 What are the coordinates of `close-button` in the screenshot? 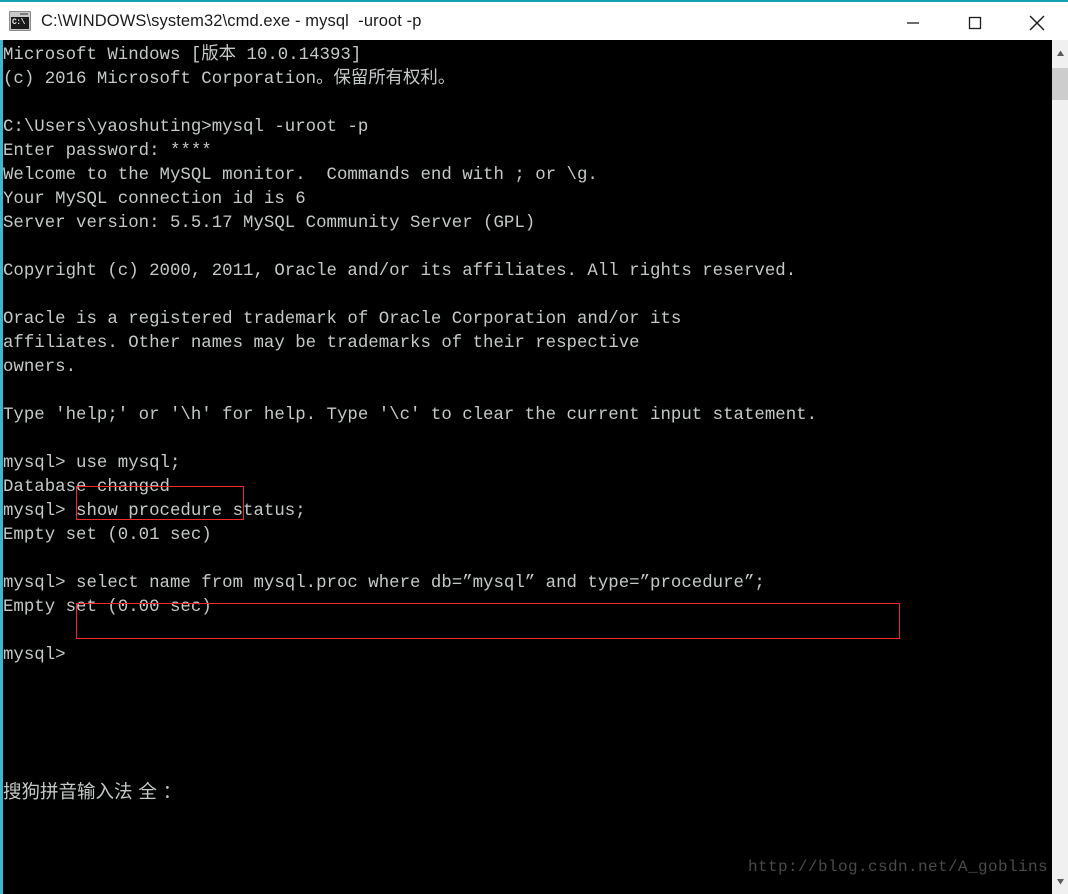 It's located at (1037, 23).